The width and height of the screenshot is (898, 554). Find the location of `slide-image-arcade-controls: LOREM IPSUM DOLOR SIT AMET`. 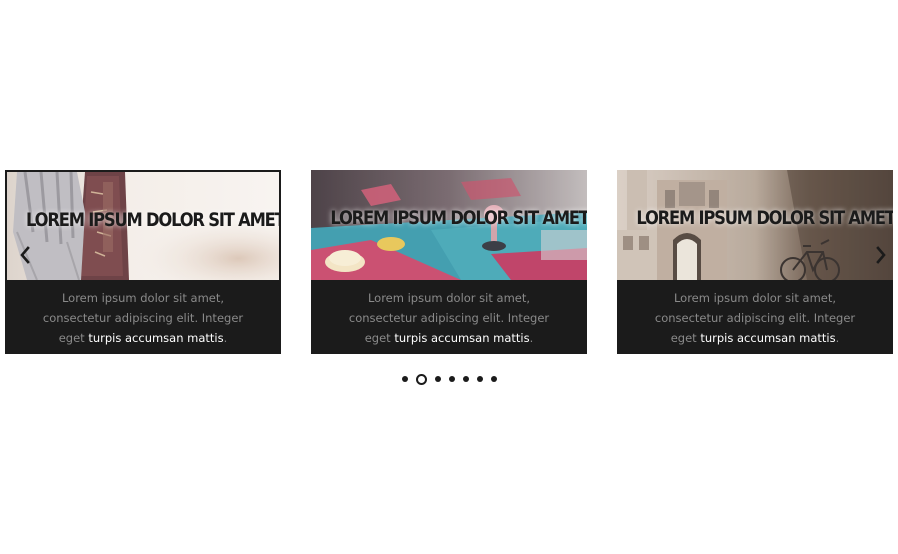

slide-image-arcade-controls: LOREM IPSUM DOLOR SIT AMET is located at coordinates (449, 225).